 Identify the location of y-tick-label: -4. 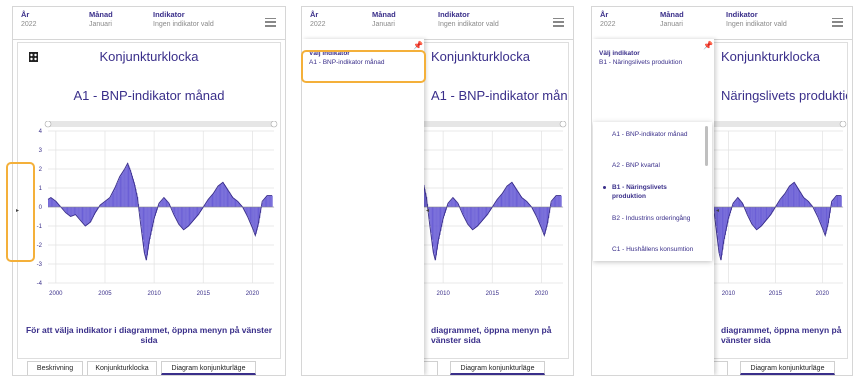
(40, 284).